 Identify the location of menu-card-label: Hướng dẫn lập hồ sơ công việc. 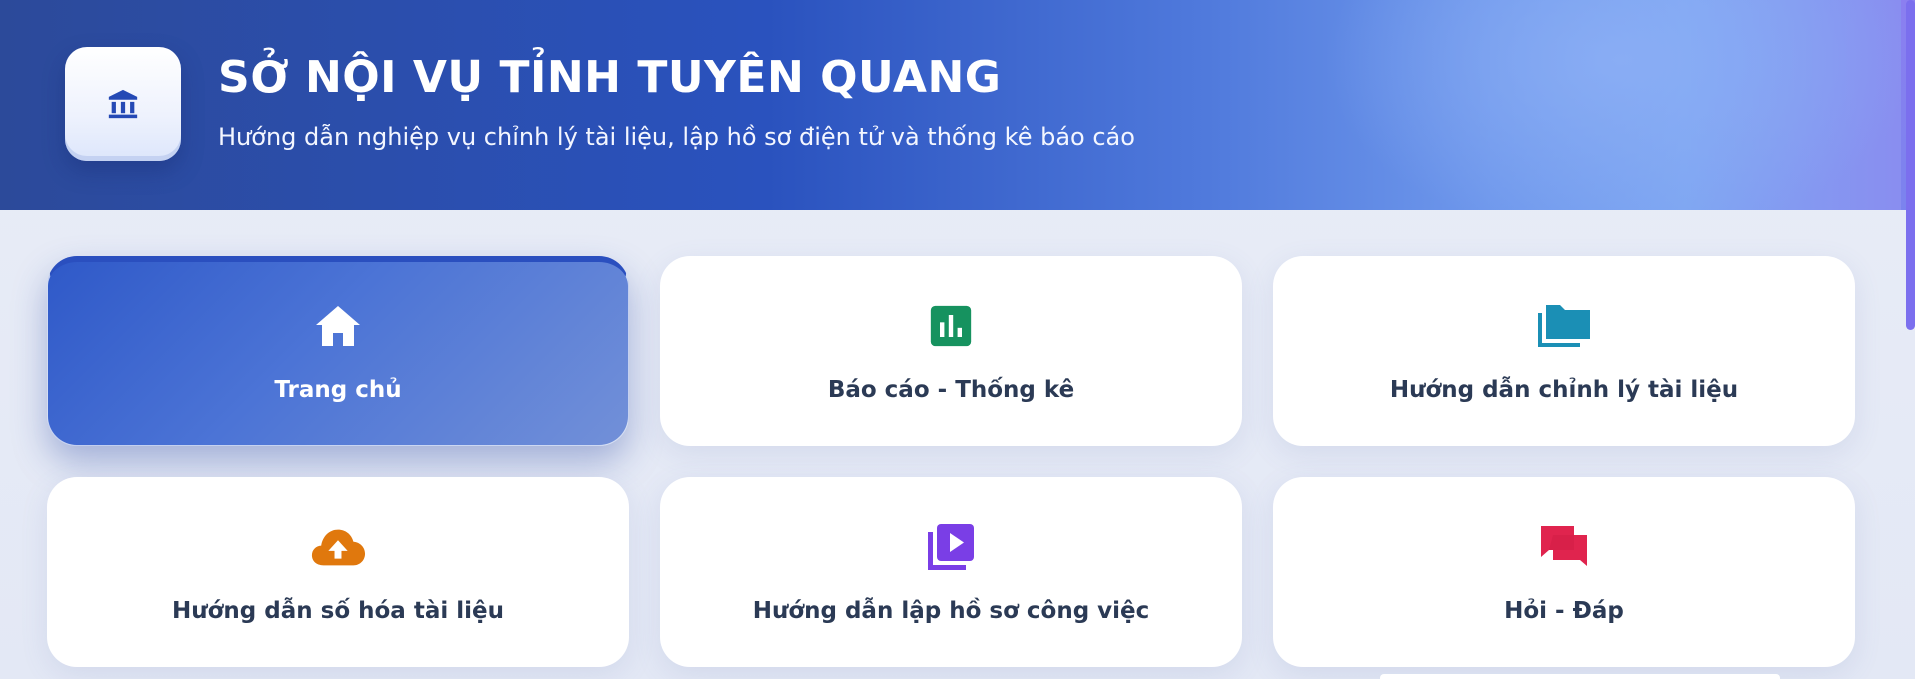
(951, 611).